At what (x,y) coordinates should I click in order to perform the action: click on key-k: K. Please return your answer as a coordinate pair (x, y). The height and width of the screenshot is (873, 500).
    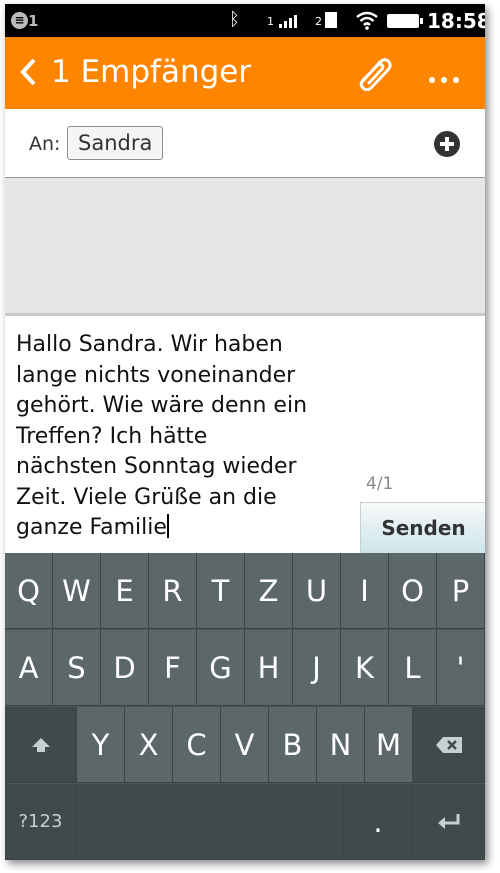
    Looking at the image, I should click on (365, 668).